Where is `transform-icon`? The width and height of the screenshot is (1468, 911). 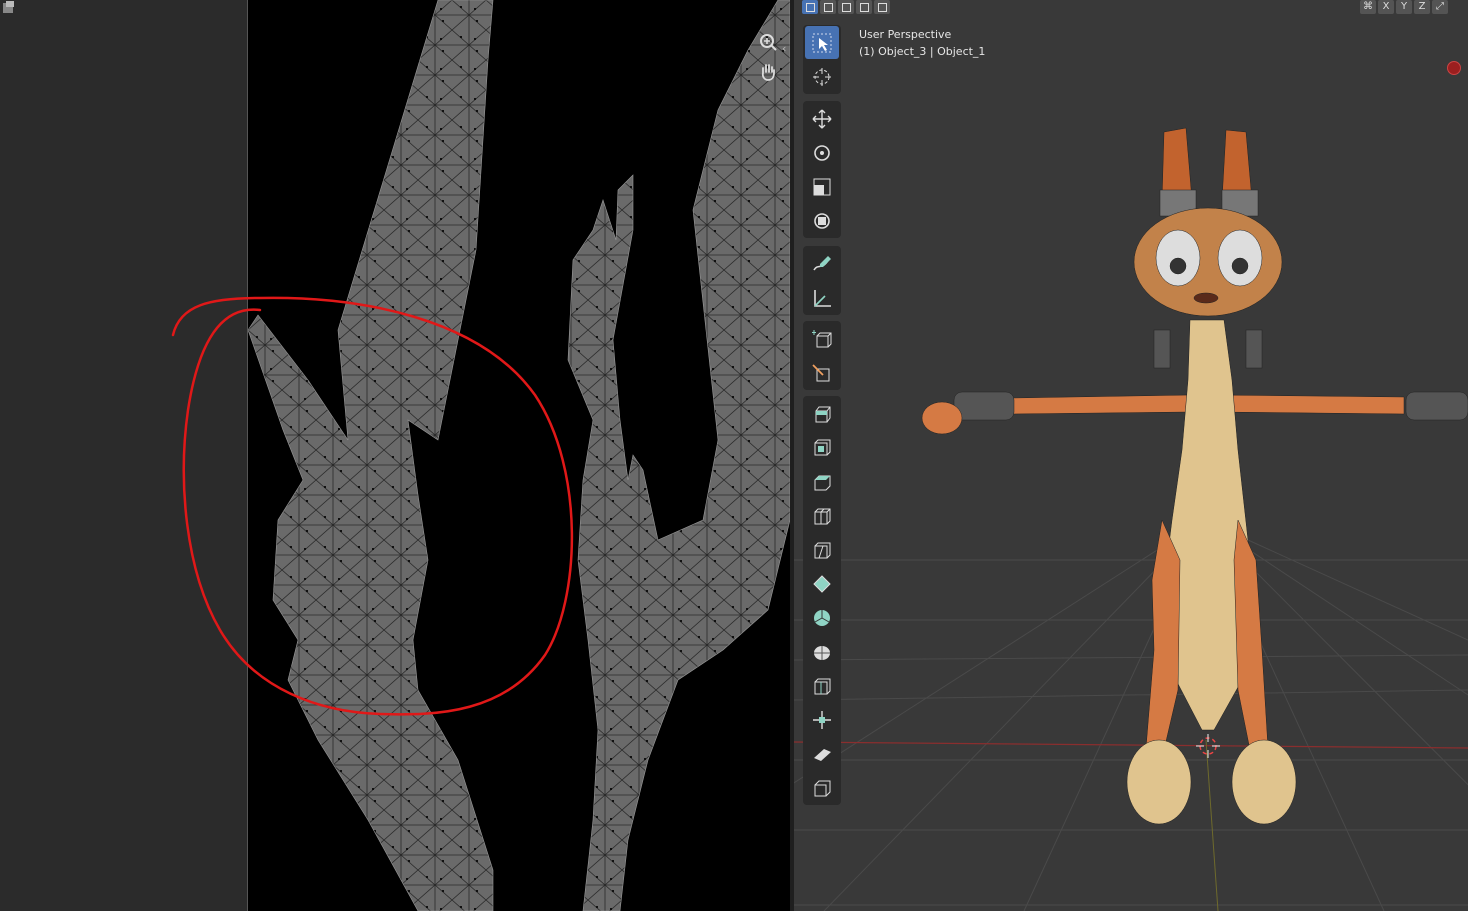
transform-icon is located at coordinates (822, 220).